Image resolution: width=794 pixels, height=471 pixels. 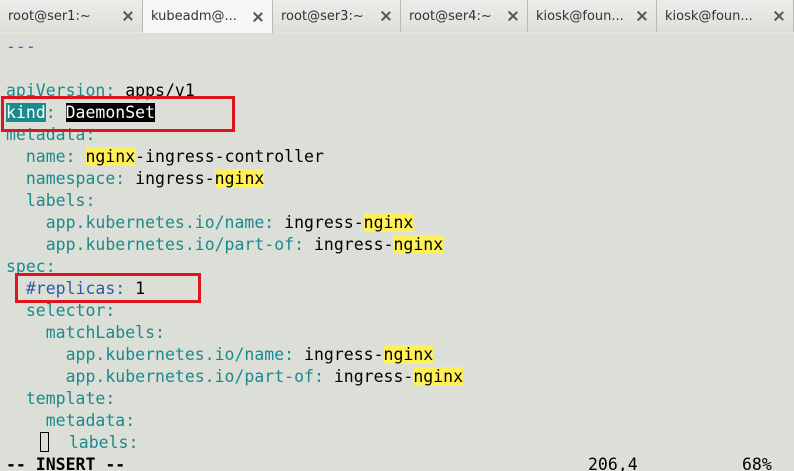 What do you see at coordinates (229, 156) in the screenshot?
I see `yaml-value: -ingress-controller` at bounding box center [229, 156].